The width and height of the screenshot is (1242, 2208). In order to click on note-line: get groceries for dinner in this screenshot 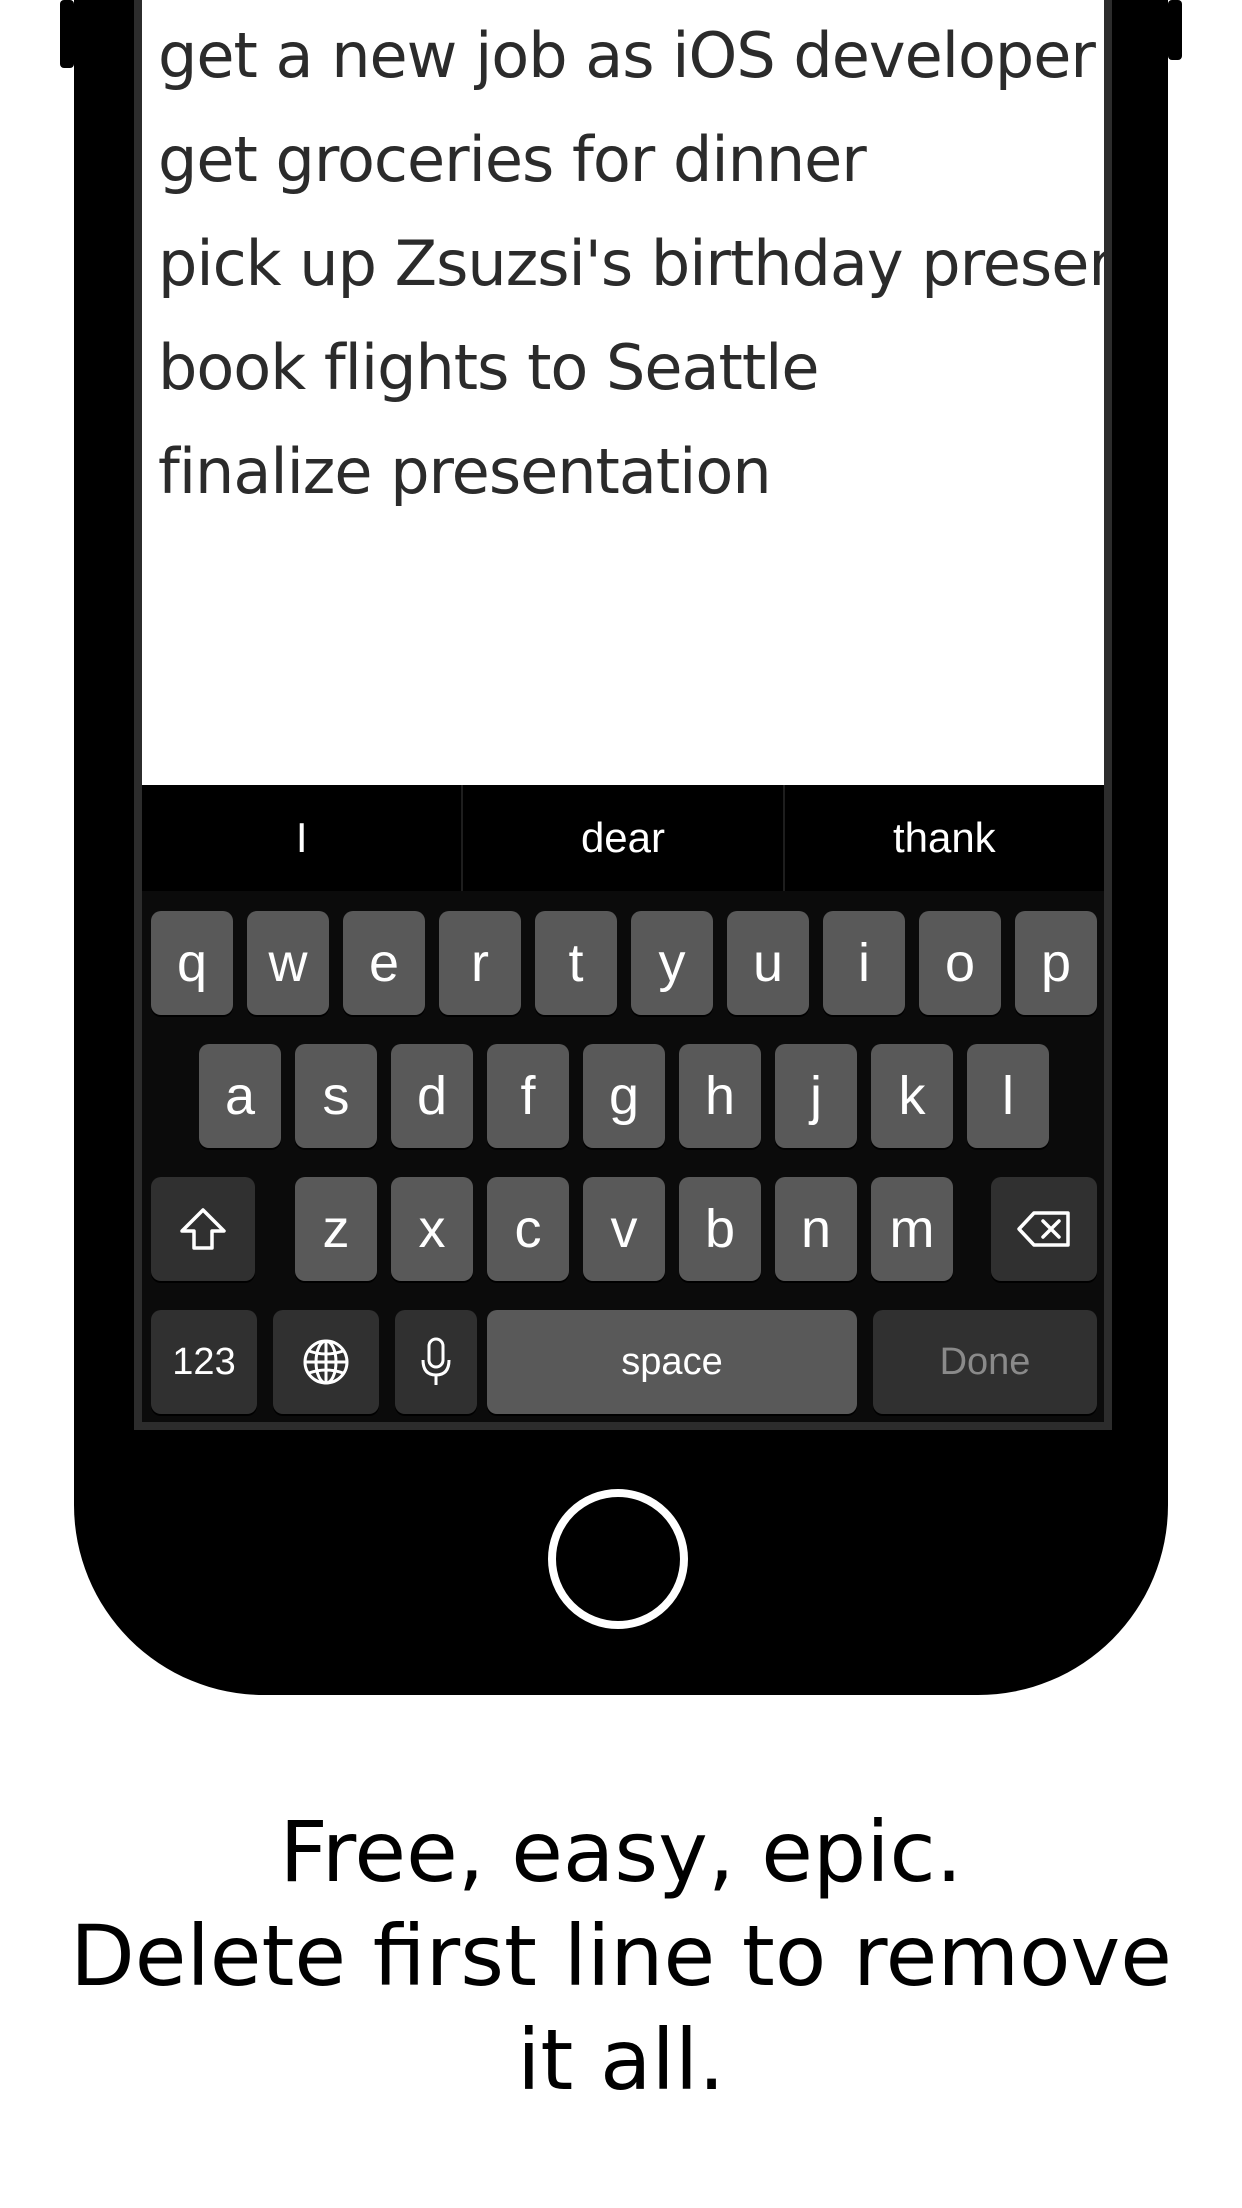, I will do `click(628, 160)`.